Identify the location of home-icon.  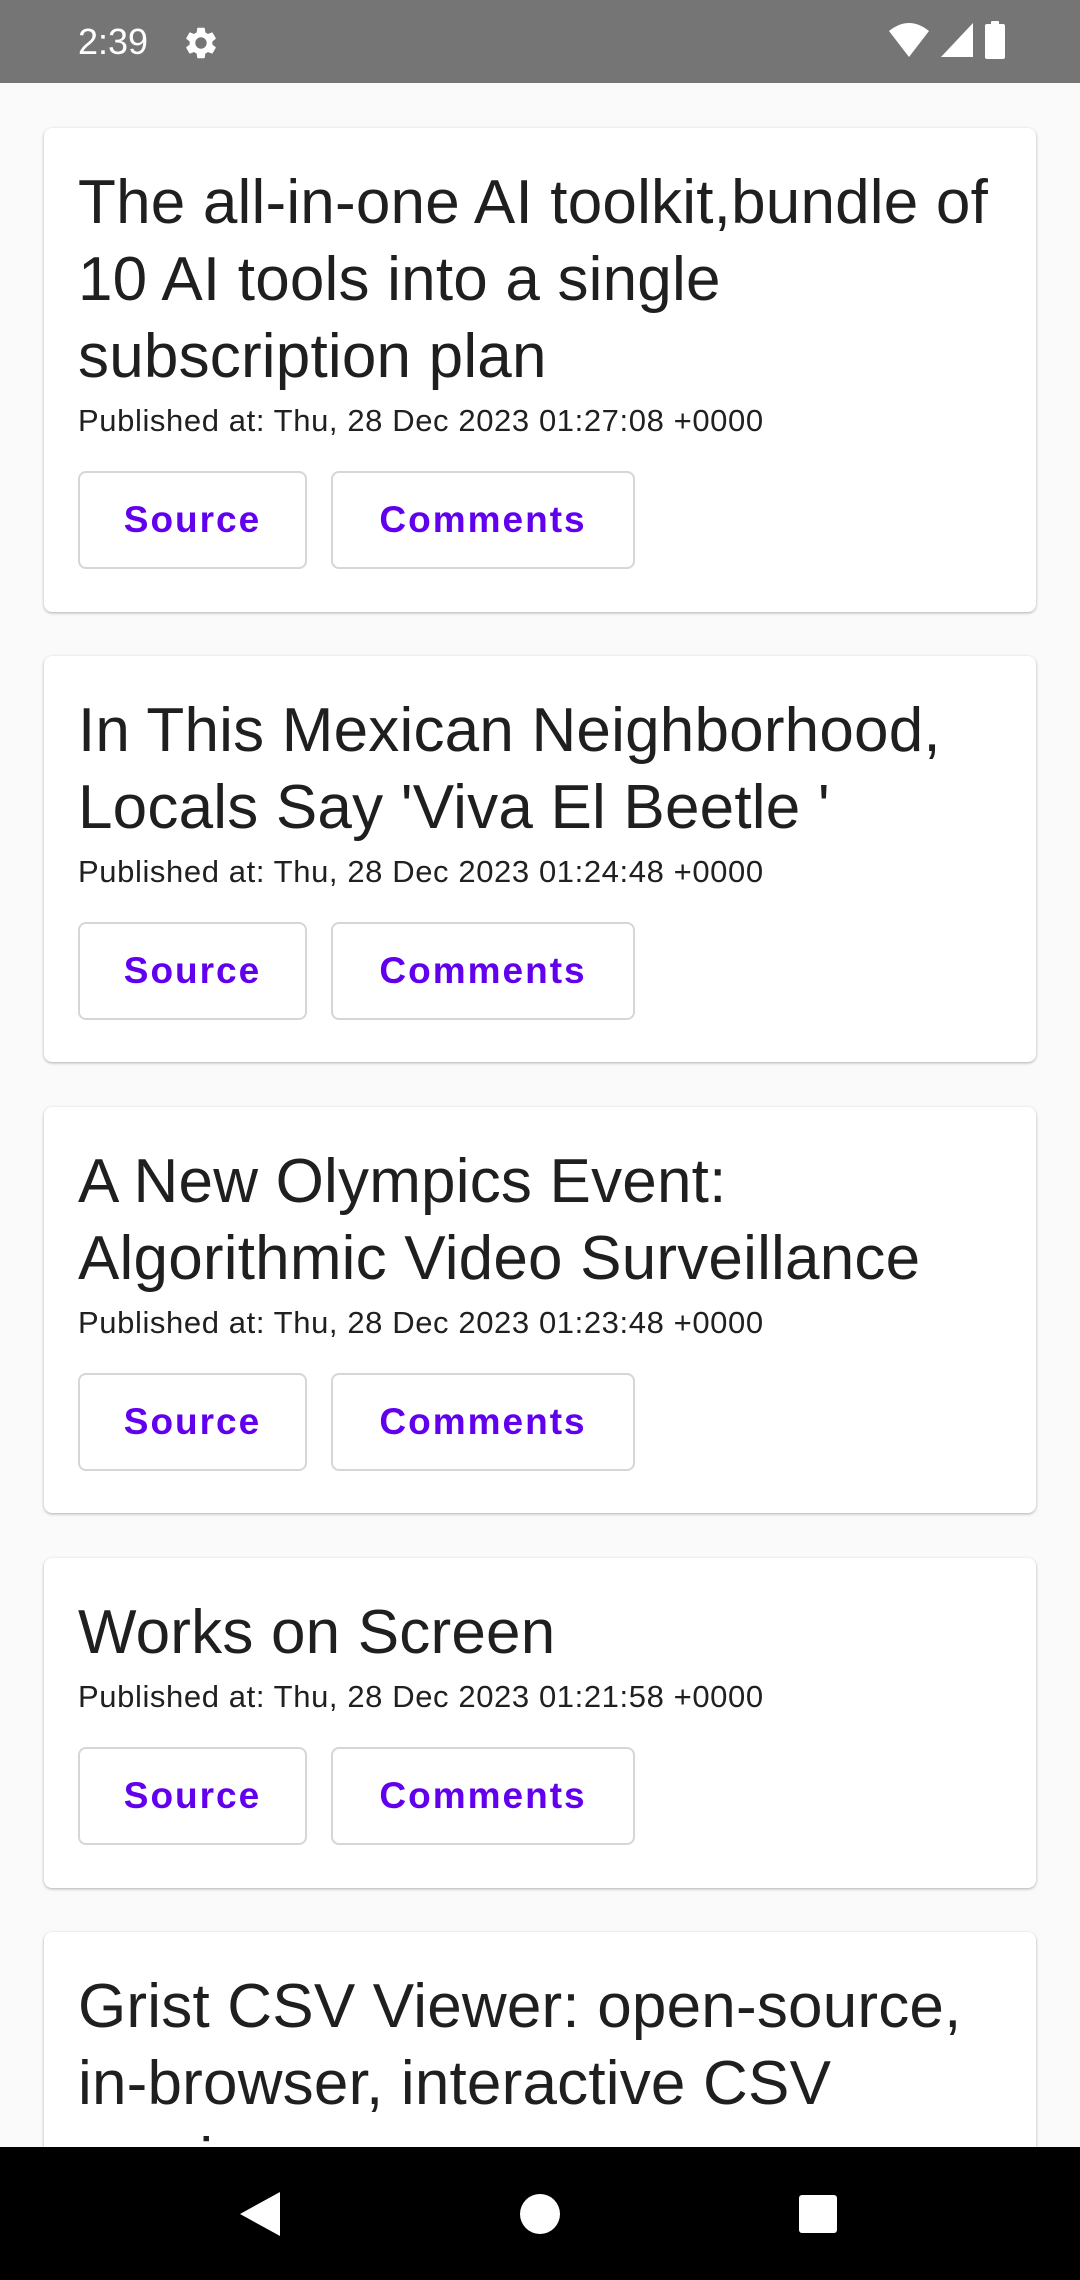
(540, 2213).